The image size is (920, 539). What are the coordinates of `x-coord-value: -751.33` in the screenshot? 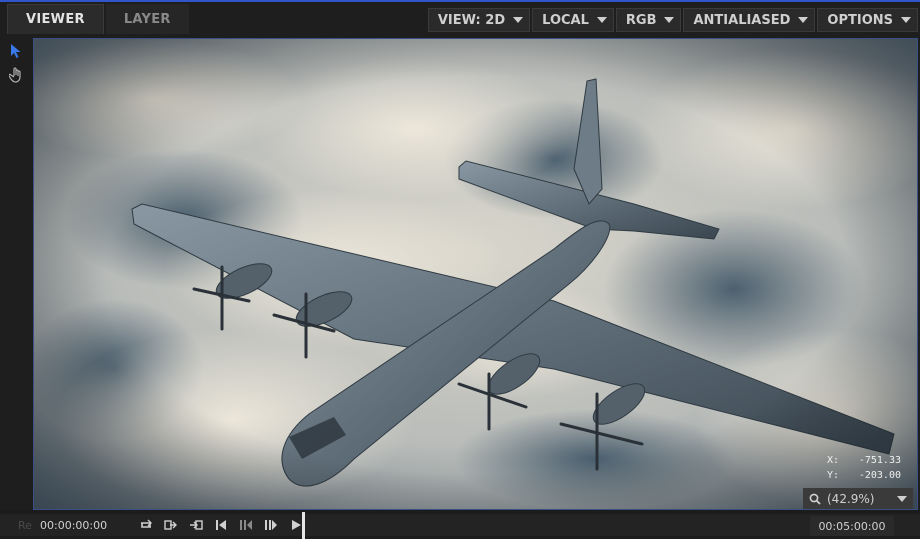 It's located at (879, 460).